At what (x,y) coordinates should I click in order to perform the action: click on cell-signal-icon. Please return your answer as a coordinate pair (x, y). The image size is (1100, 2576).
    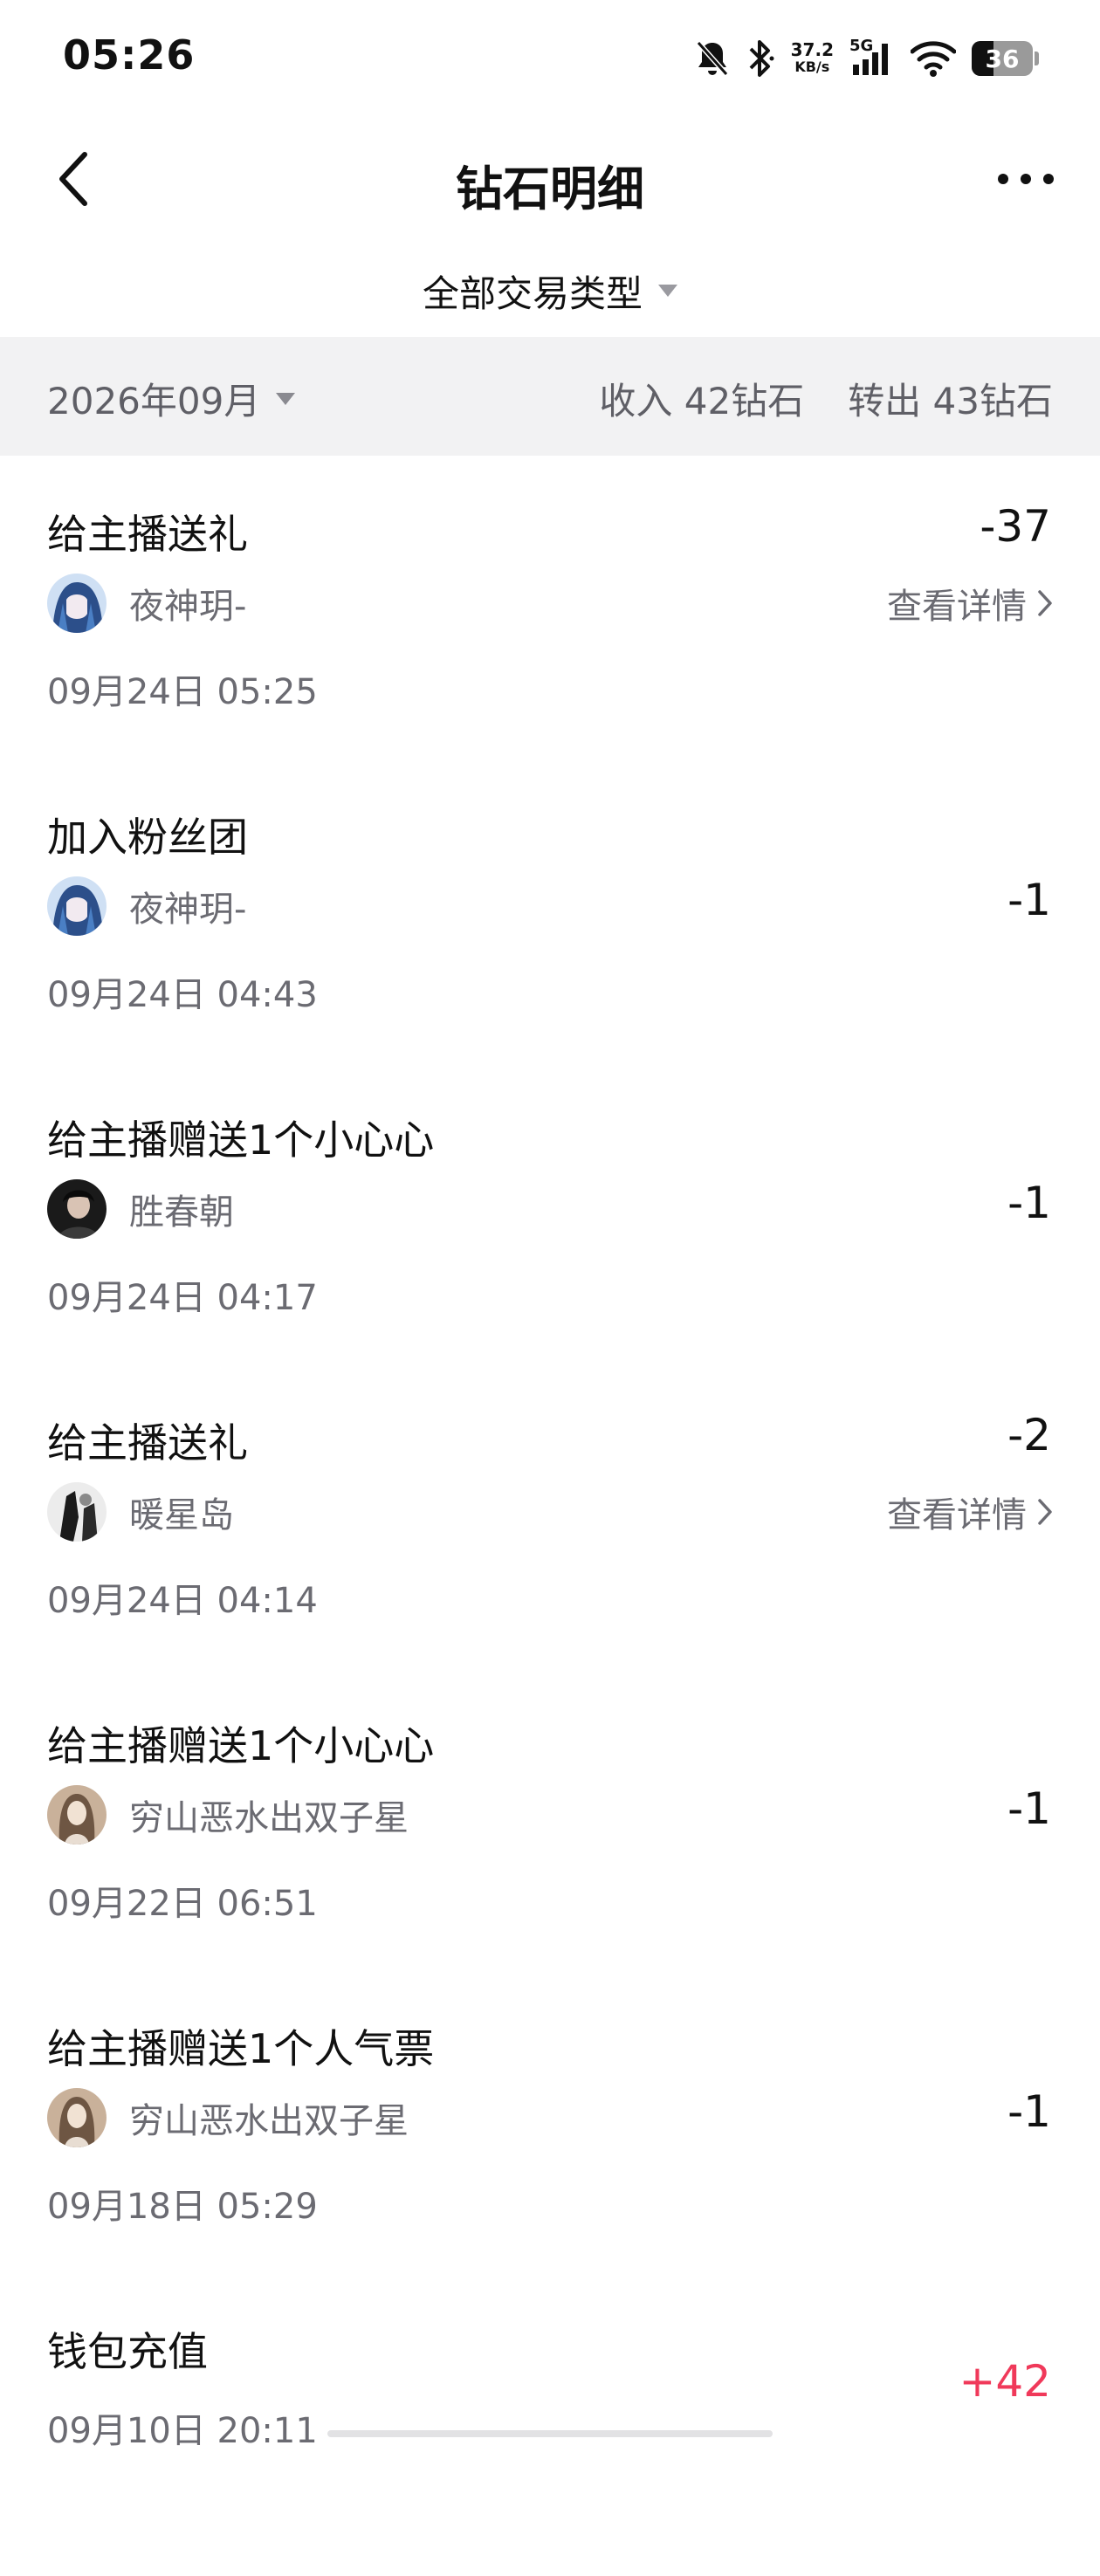
    Looking at the image, I should click on (870, 60).